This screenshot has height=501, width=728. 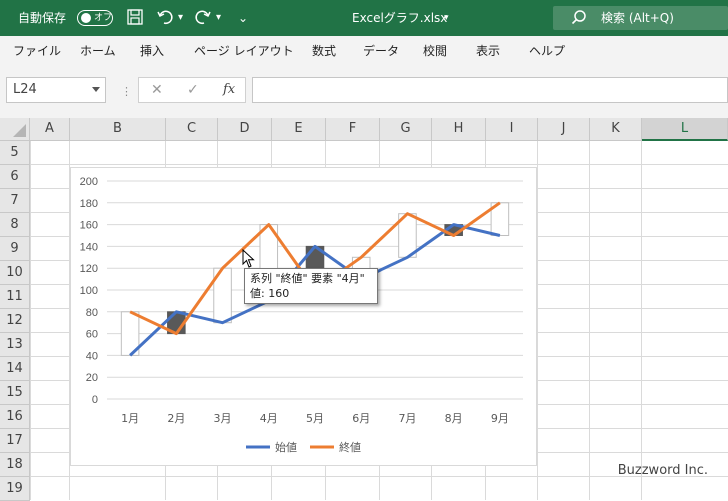 I want to click on column-header-a: A, so click(x=50, y=129).